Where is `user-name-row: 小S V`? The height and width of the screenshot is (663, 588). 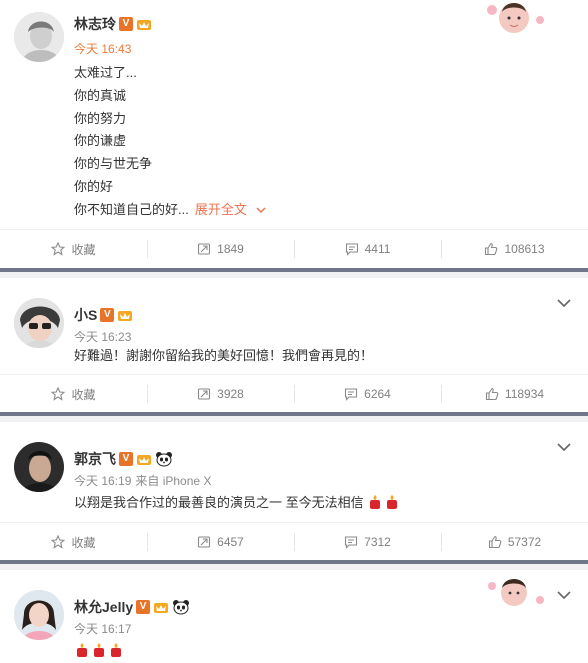
user-name-row: 小S V is located at coordinates (103, 315).